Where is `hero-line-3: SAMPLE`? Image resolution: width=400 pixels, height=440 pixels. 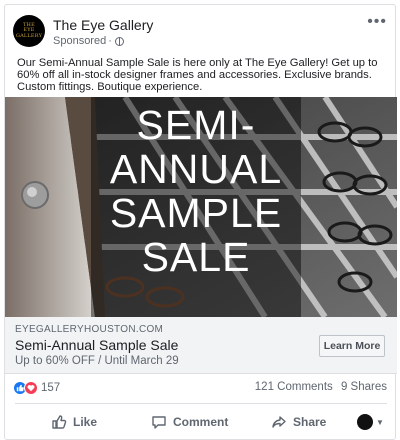 hero-line-3: SAMPLE is located at coordinates (196, 213).